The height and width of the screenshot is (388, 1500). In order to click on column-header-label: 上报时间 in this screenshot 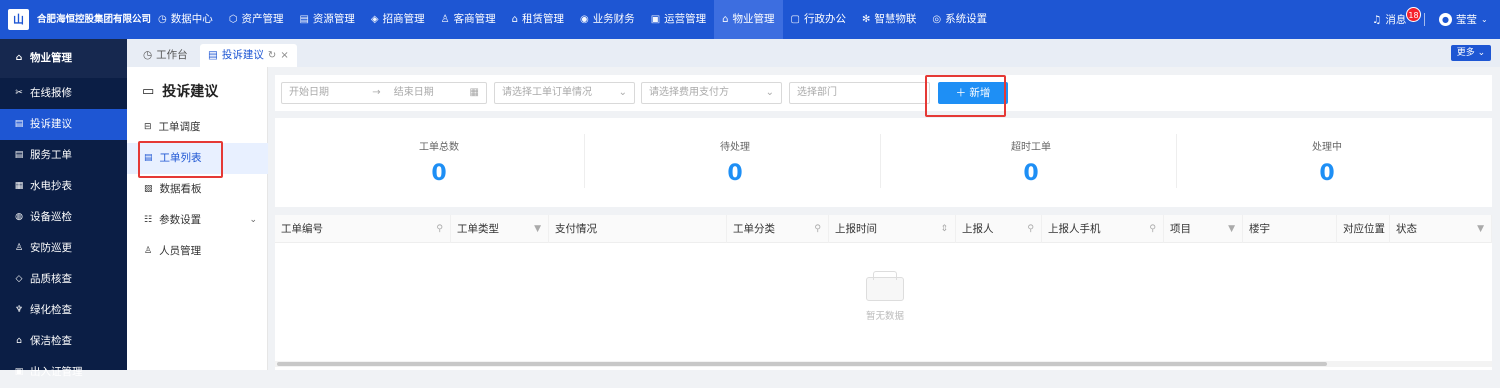, I will do `click(856, 229)`.